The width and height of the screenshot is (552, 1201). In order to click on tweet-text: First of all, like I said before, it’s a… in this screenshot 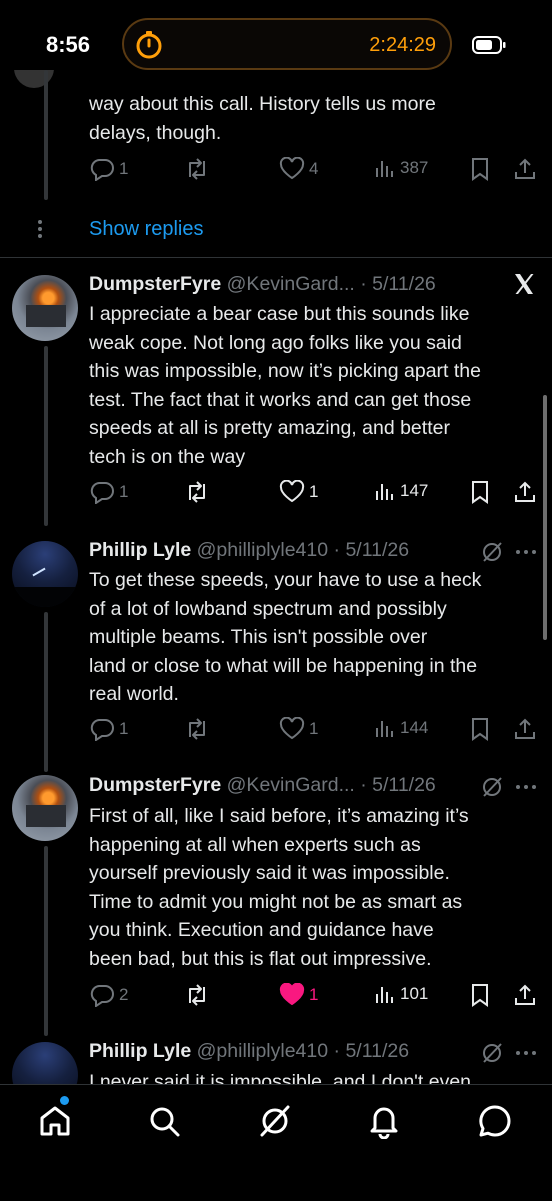, I will do `click(309, 887)`.